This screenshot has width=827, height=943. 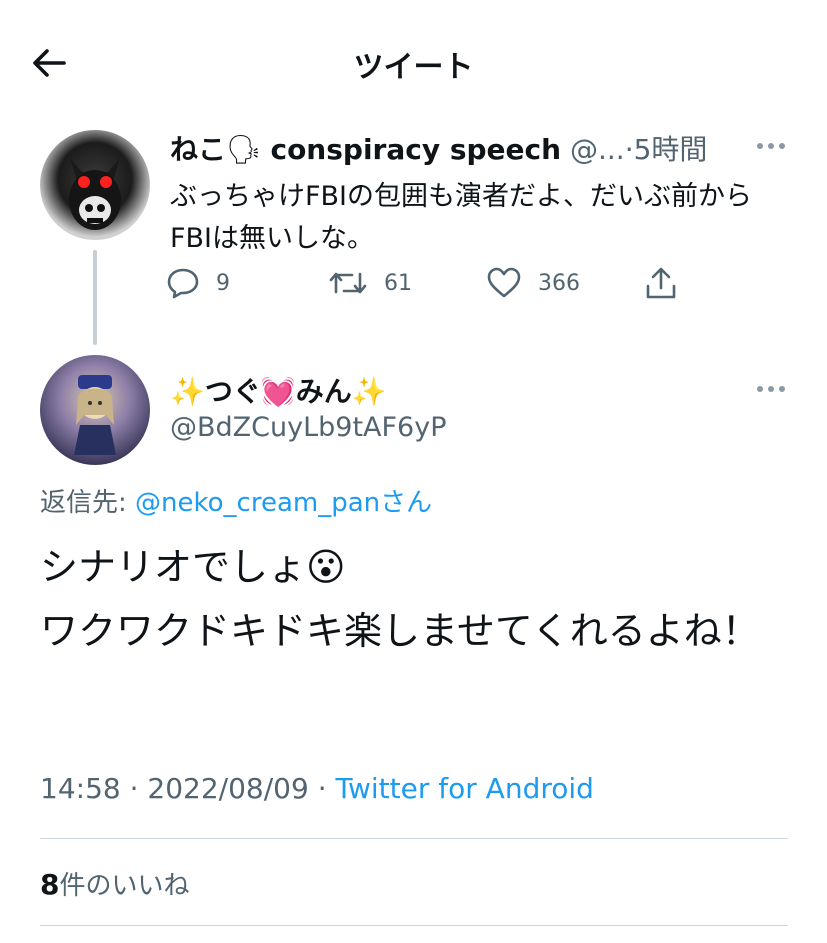 I want to click on tweet-meta: 14:58 · 2022/08/09 · Twitter for Android, so click(x=317, y=788).